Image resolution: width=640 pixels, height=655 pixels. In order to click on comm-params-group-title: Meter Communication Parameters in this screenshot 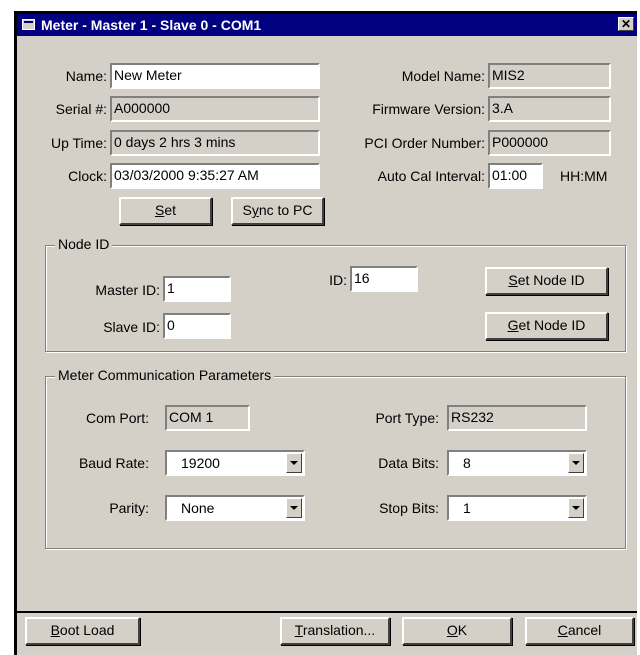, I will do `click(165, 375)`.